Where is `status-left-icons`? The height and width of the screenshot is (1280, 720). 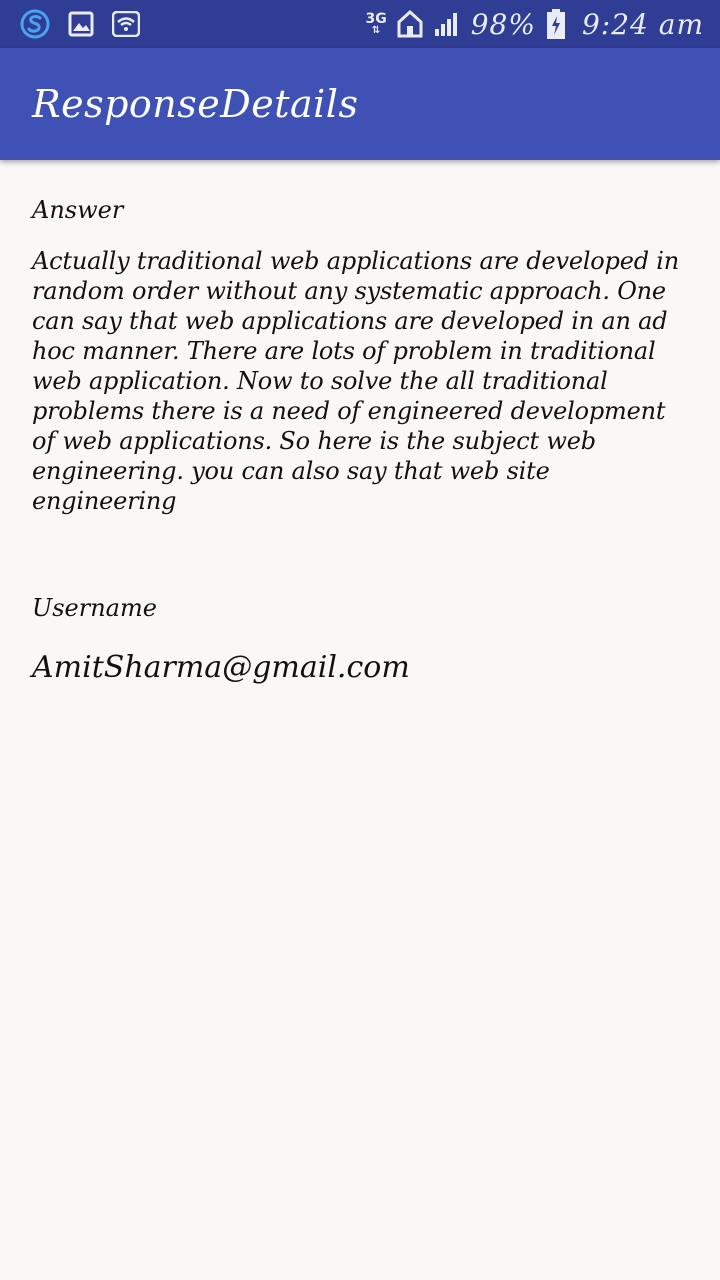 status-left-icons is located at coordinates (70, 24).